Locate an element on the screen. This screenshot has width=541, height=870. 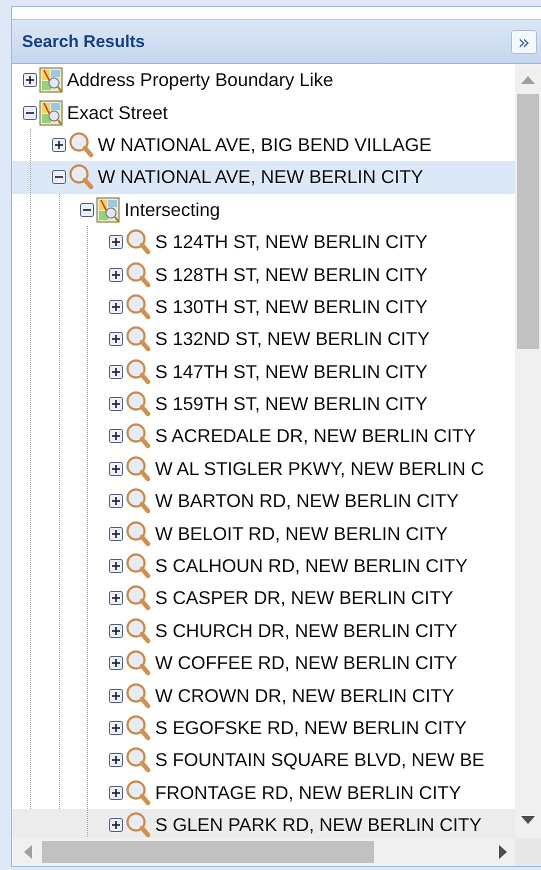
tree-row: S FOUNTAIN SQUARE BLVD, NEW BE is located at coordinates (263, 760).